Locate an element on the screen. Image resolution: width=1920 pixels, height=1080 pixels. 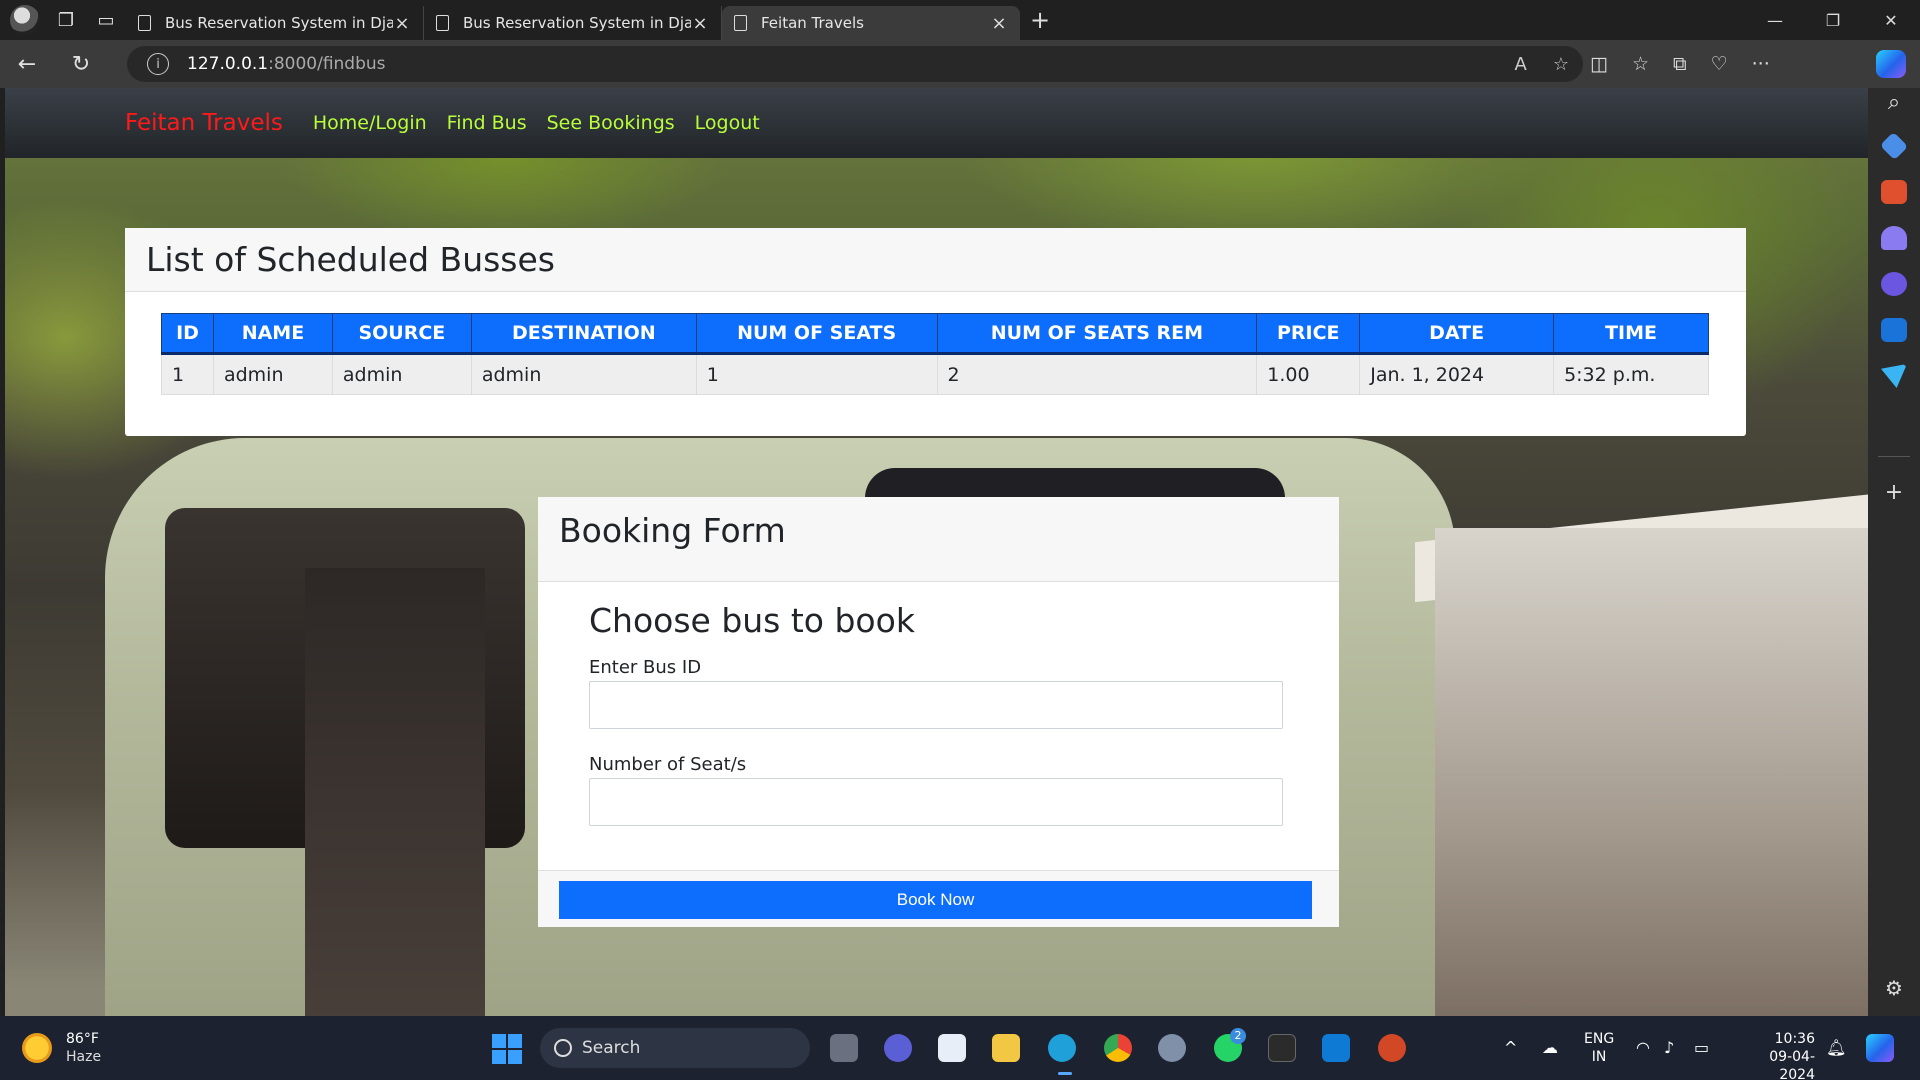
sidebar-settings-icon: ⚙ is located at coordinates (1894, 988).